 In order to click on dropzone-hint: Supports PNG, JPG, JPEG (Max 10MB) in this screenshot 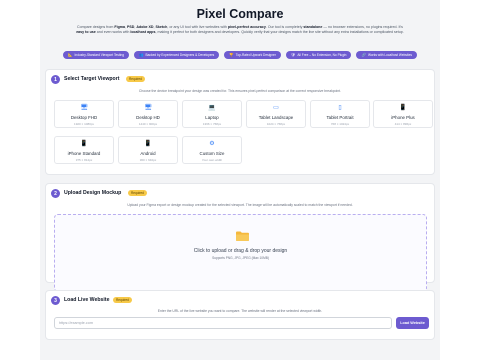, I will do `click(240, 258)`.